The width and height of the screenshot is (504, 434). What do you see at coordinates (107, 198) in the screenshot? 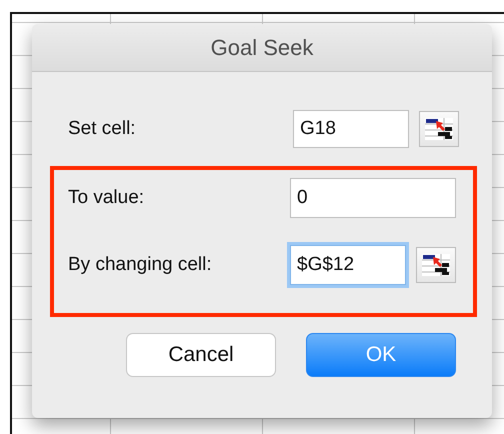
I see `field-label: To value:` at bounding box center [107, 198].